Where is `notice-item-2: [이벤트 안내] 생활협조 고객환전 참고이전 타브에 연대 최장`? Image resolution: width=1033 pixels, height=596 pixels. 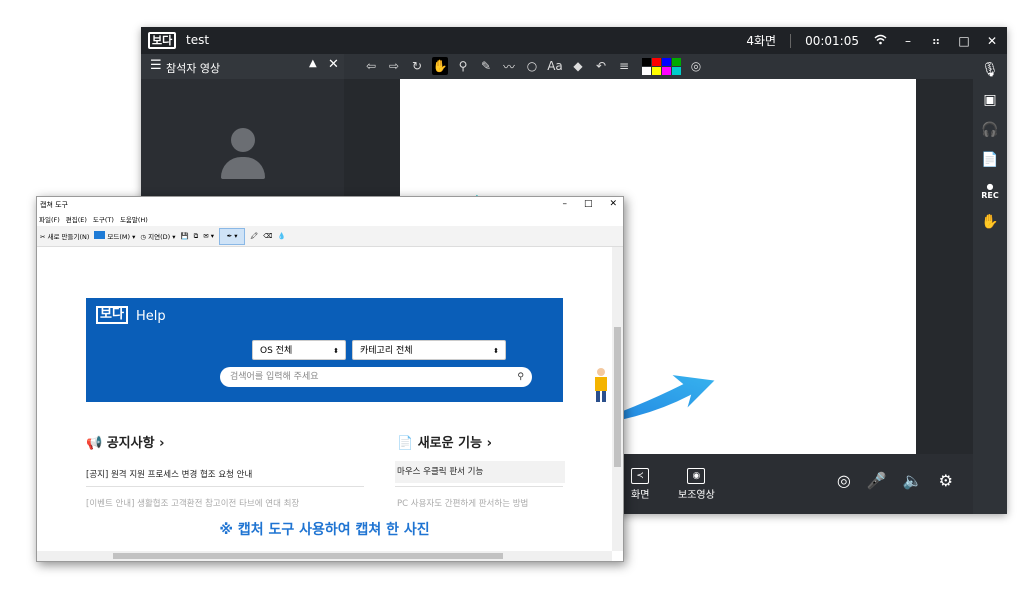 notice-item-2: [이벤트 안내] 생활협조 고객환전 참고이전 타브에 연대 최장 is located at coordinates (192, 503).